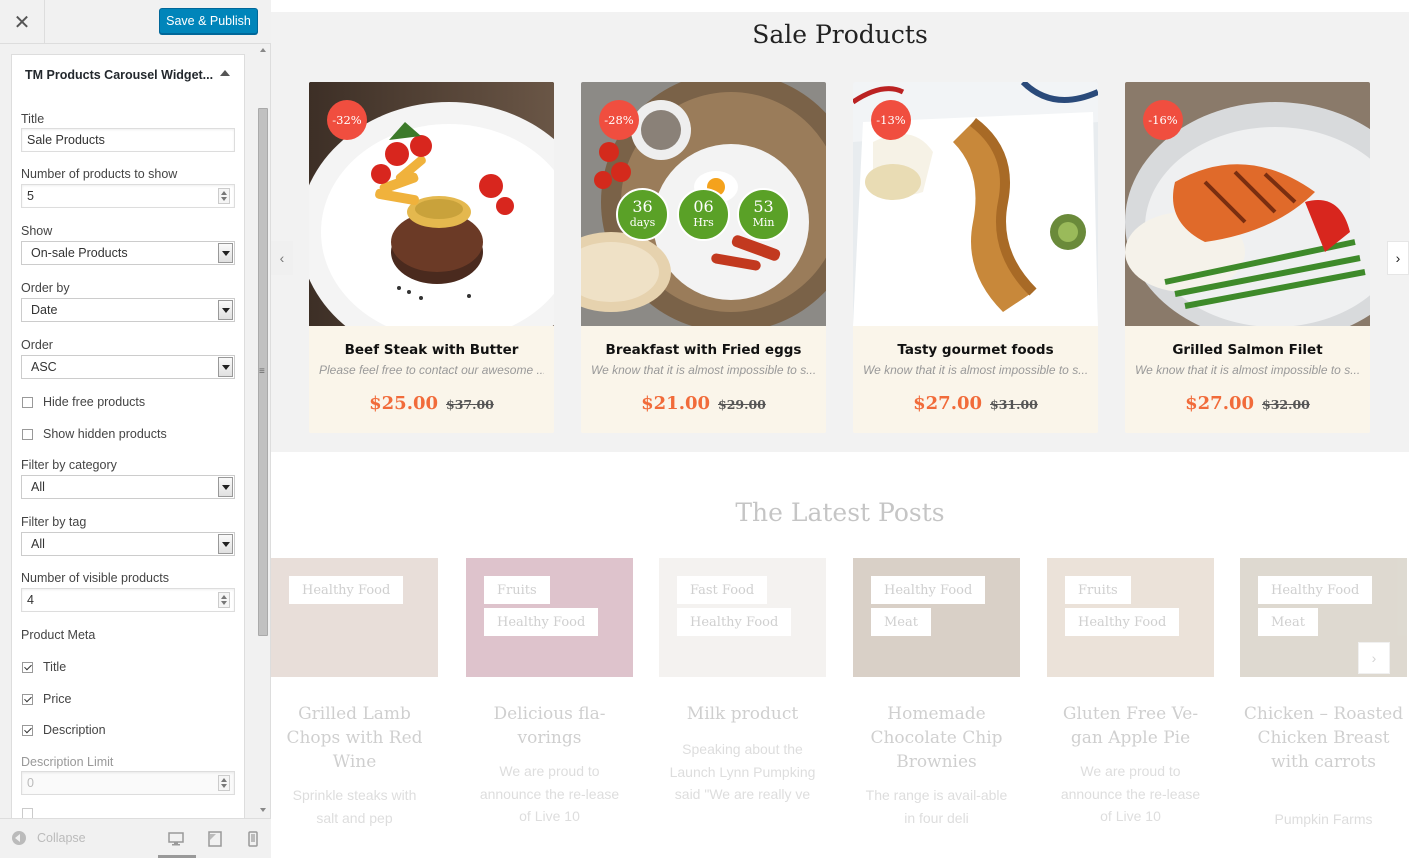  What do you see at coordinates (282, 258) in the screenshot?
I see `carousel-prev-button: ‹` at bounding box center [282, 258].